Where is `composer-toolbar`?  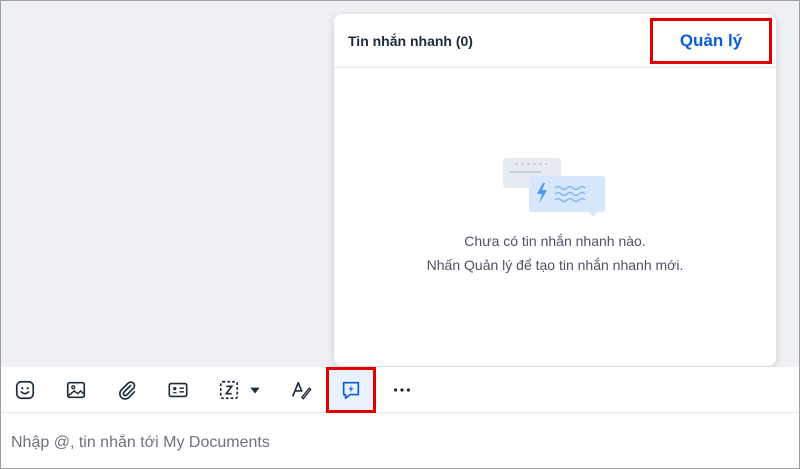 composer-toolbar is located at coordinates (400, 390).